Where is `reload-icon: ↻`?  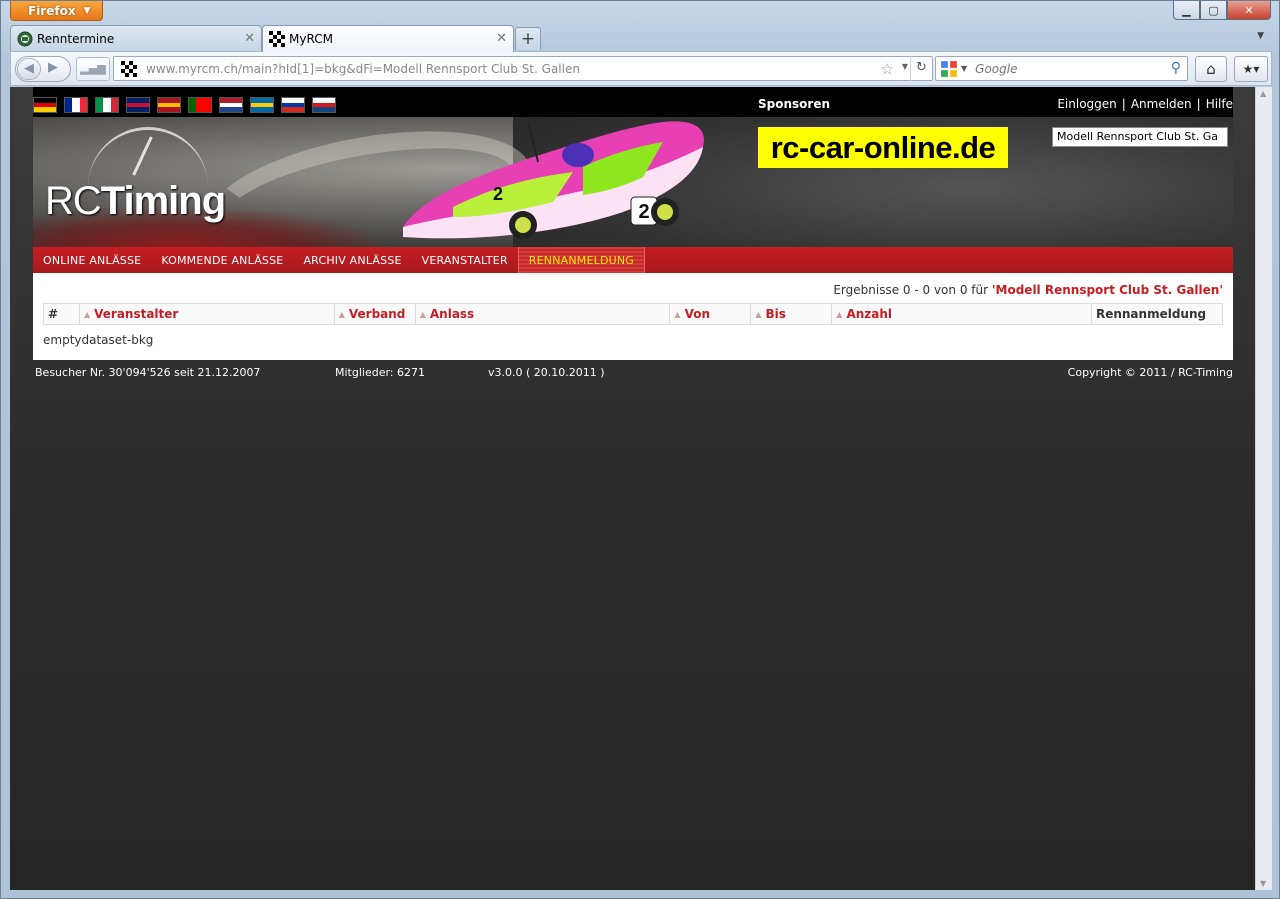 reload-icon: ↻ is located at coordinates (921, 68).